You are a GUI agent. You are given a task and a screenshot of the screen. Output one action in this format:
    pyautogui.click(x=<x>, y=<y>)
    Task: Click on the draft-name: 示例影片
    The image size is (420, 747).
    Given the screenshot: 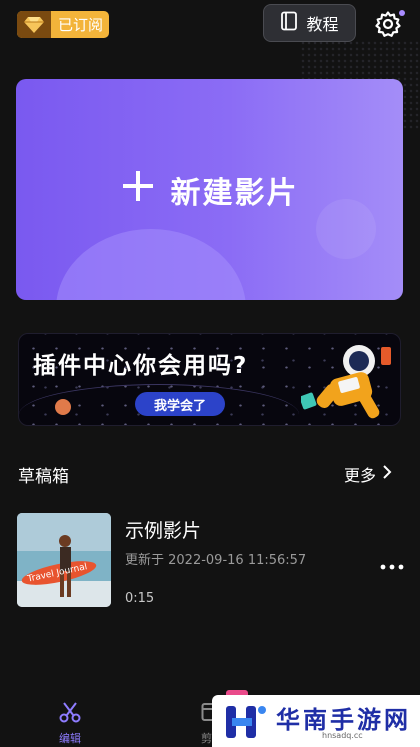 What is the action you would take?
    pyautogui.click(x=163, y=531)
    